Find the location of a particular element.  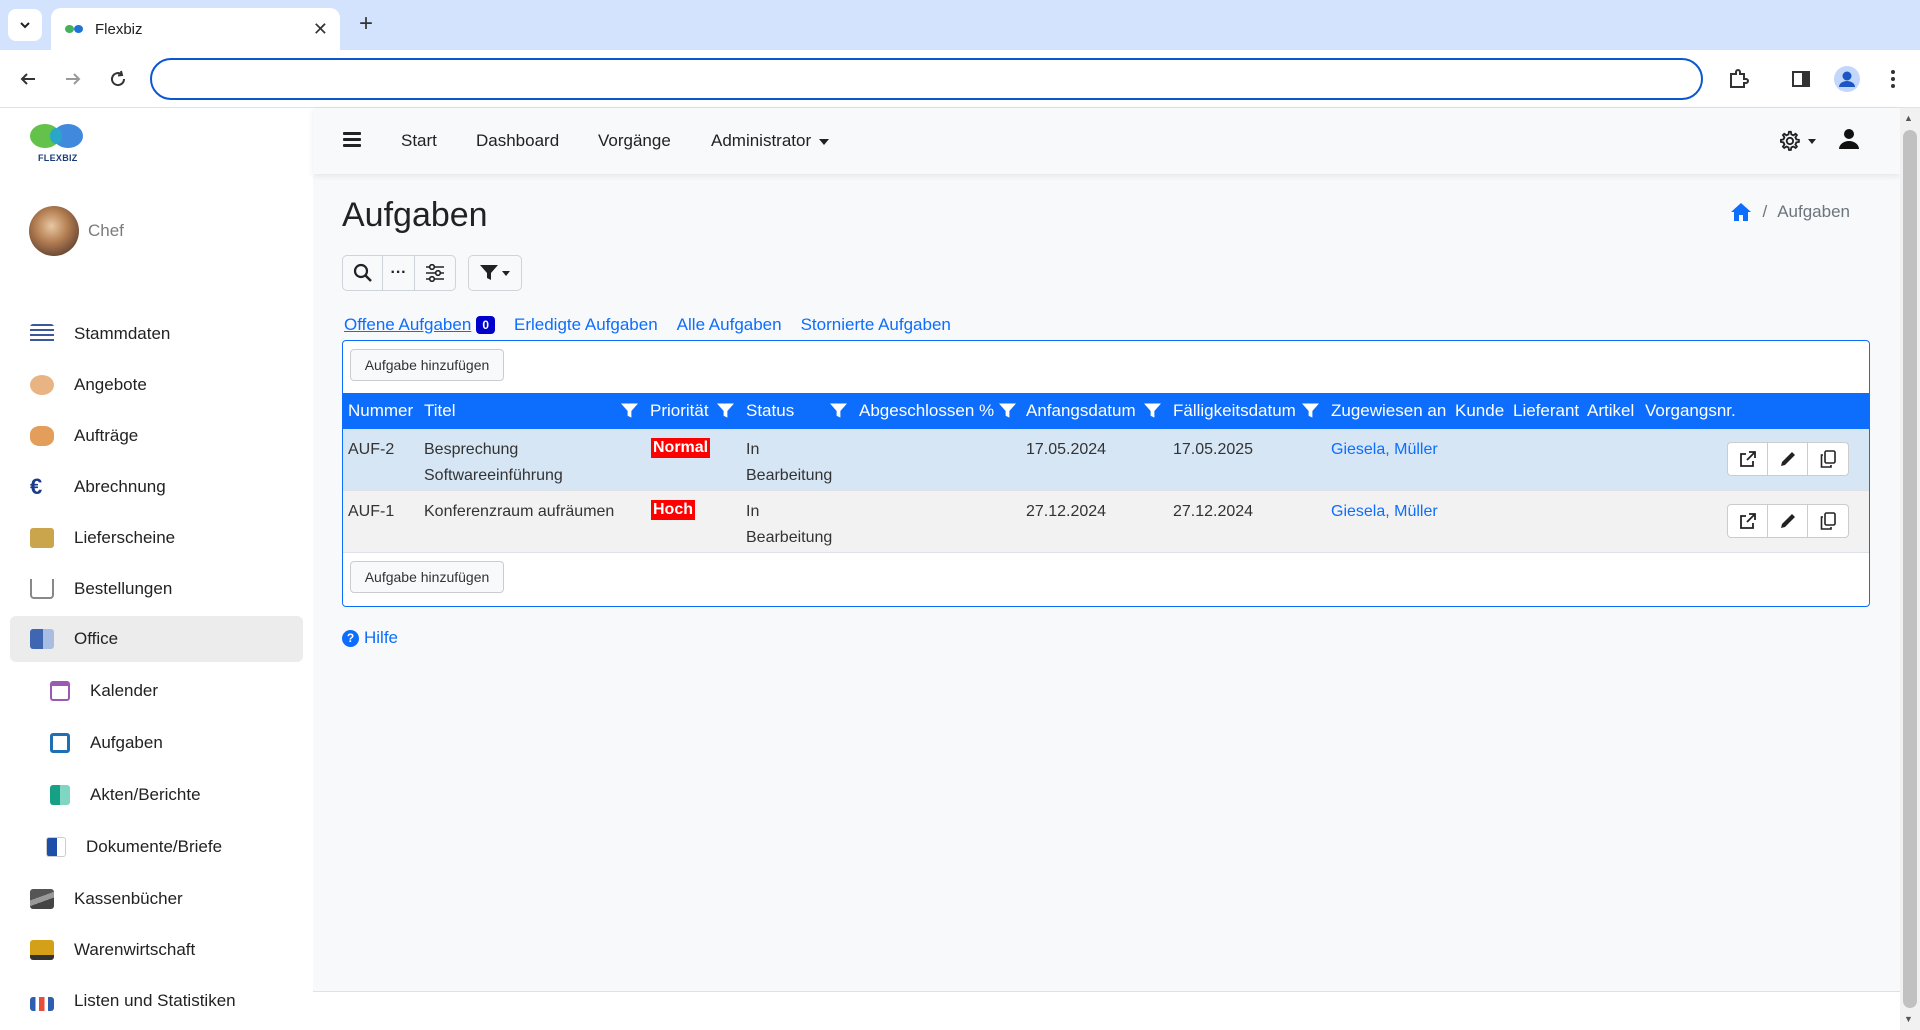

column-header-prioritaet: Priorität is located at coordinates (679, 411).